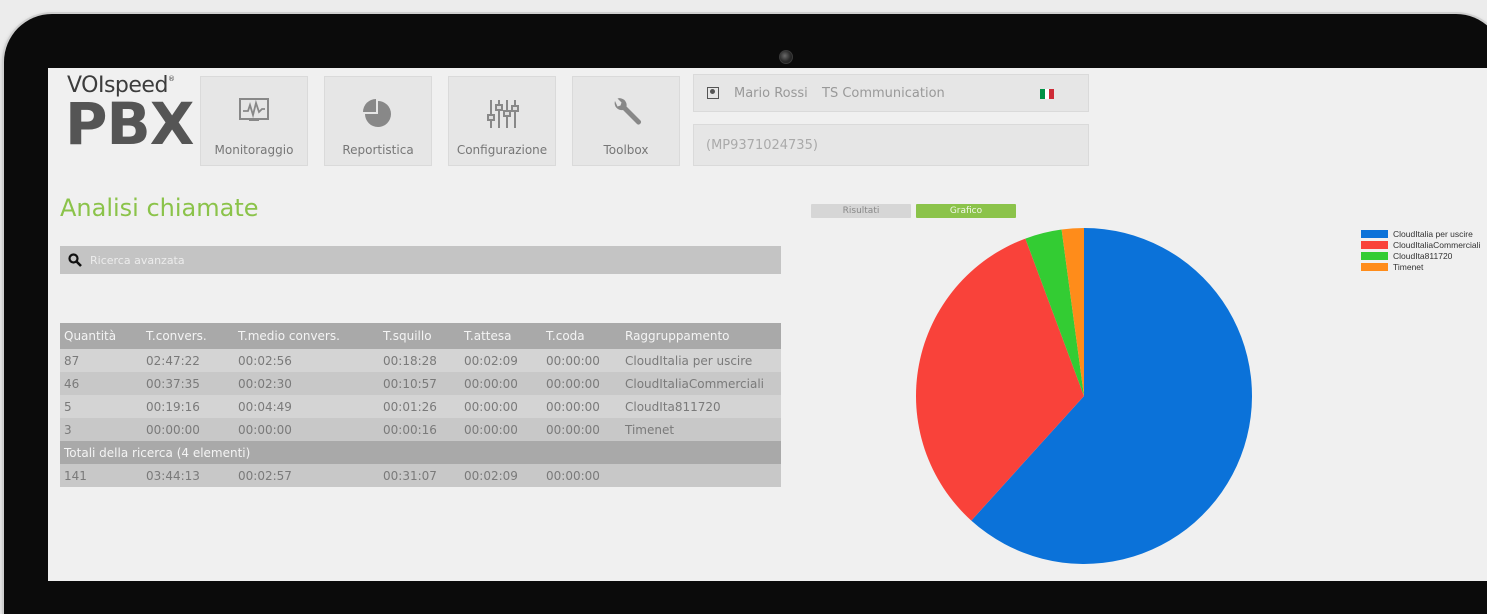  I want to click on nav-label: Configurazione, so click(502, 150).